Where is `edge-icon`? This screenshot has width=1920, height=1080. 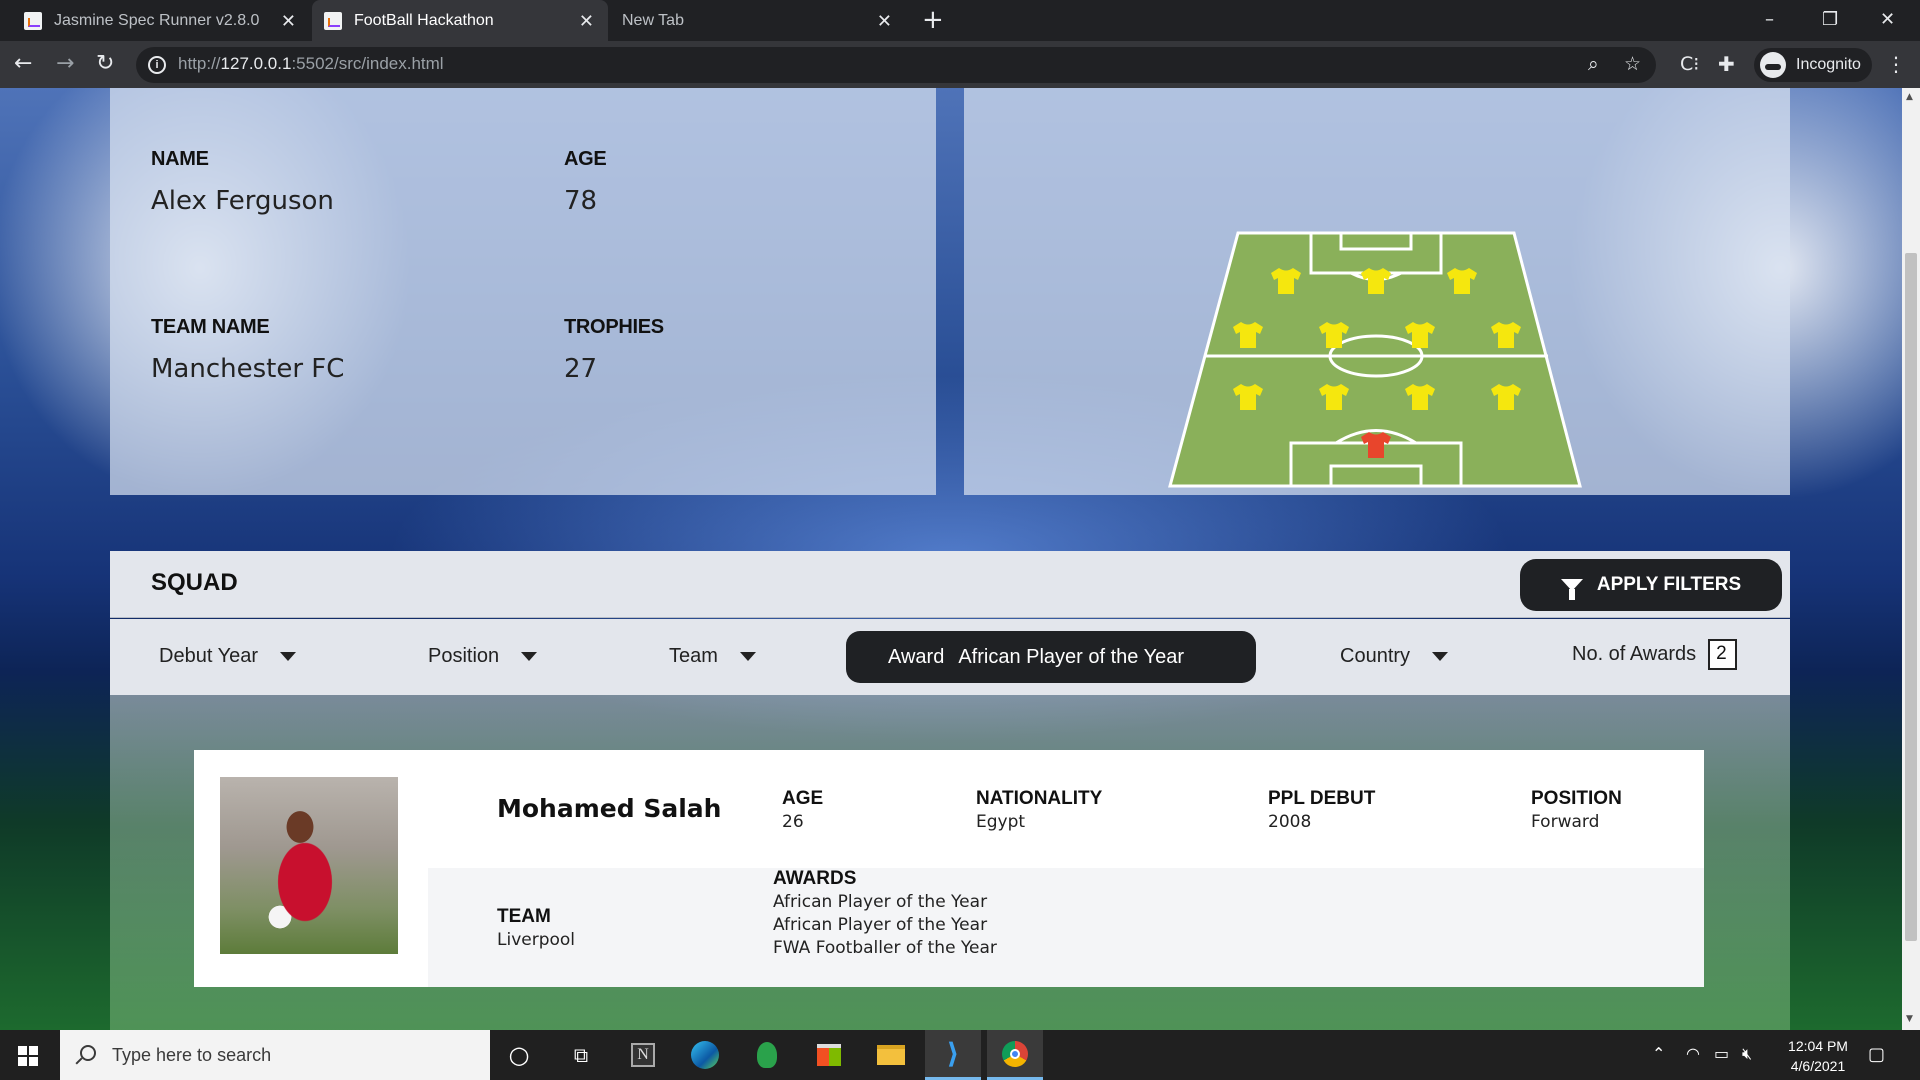
edge-icon is located at coordinates (705, 1055).